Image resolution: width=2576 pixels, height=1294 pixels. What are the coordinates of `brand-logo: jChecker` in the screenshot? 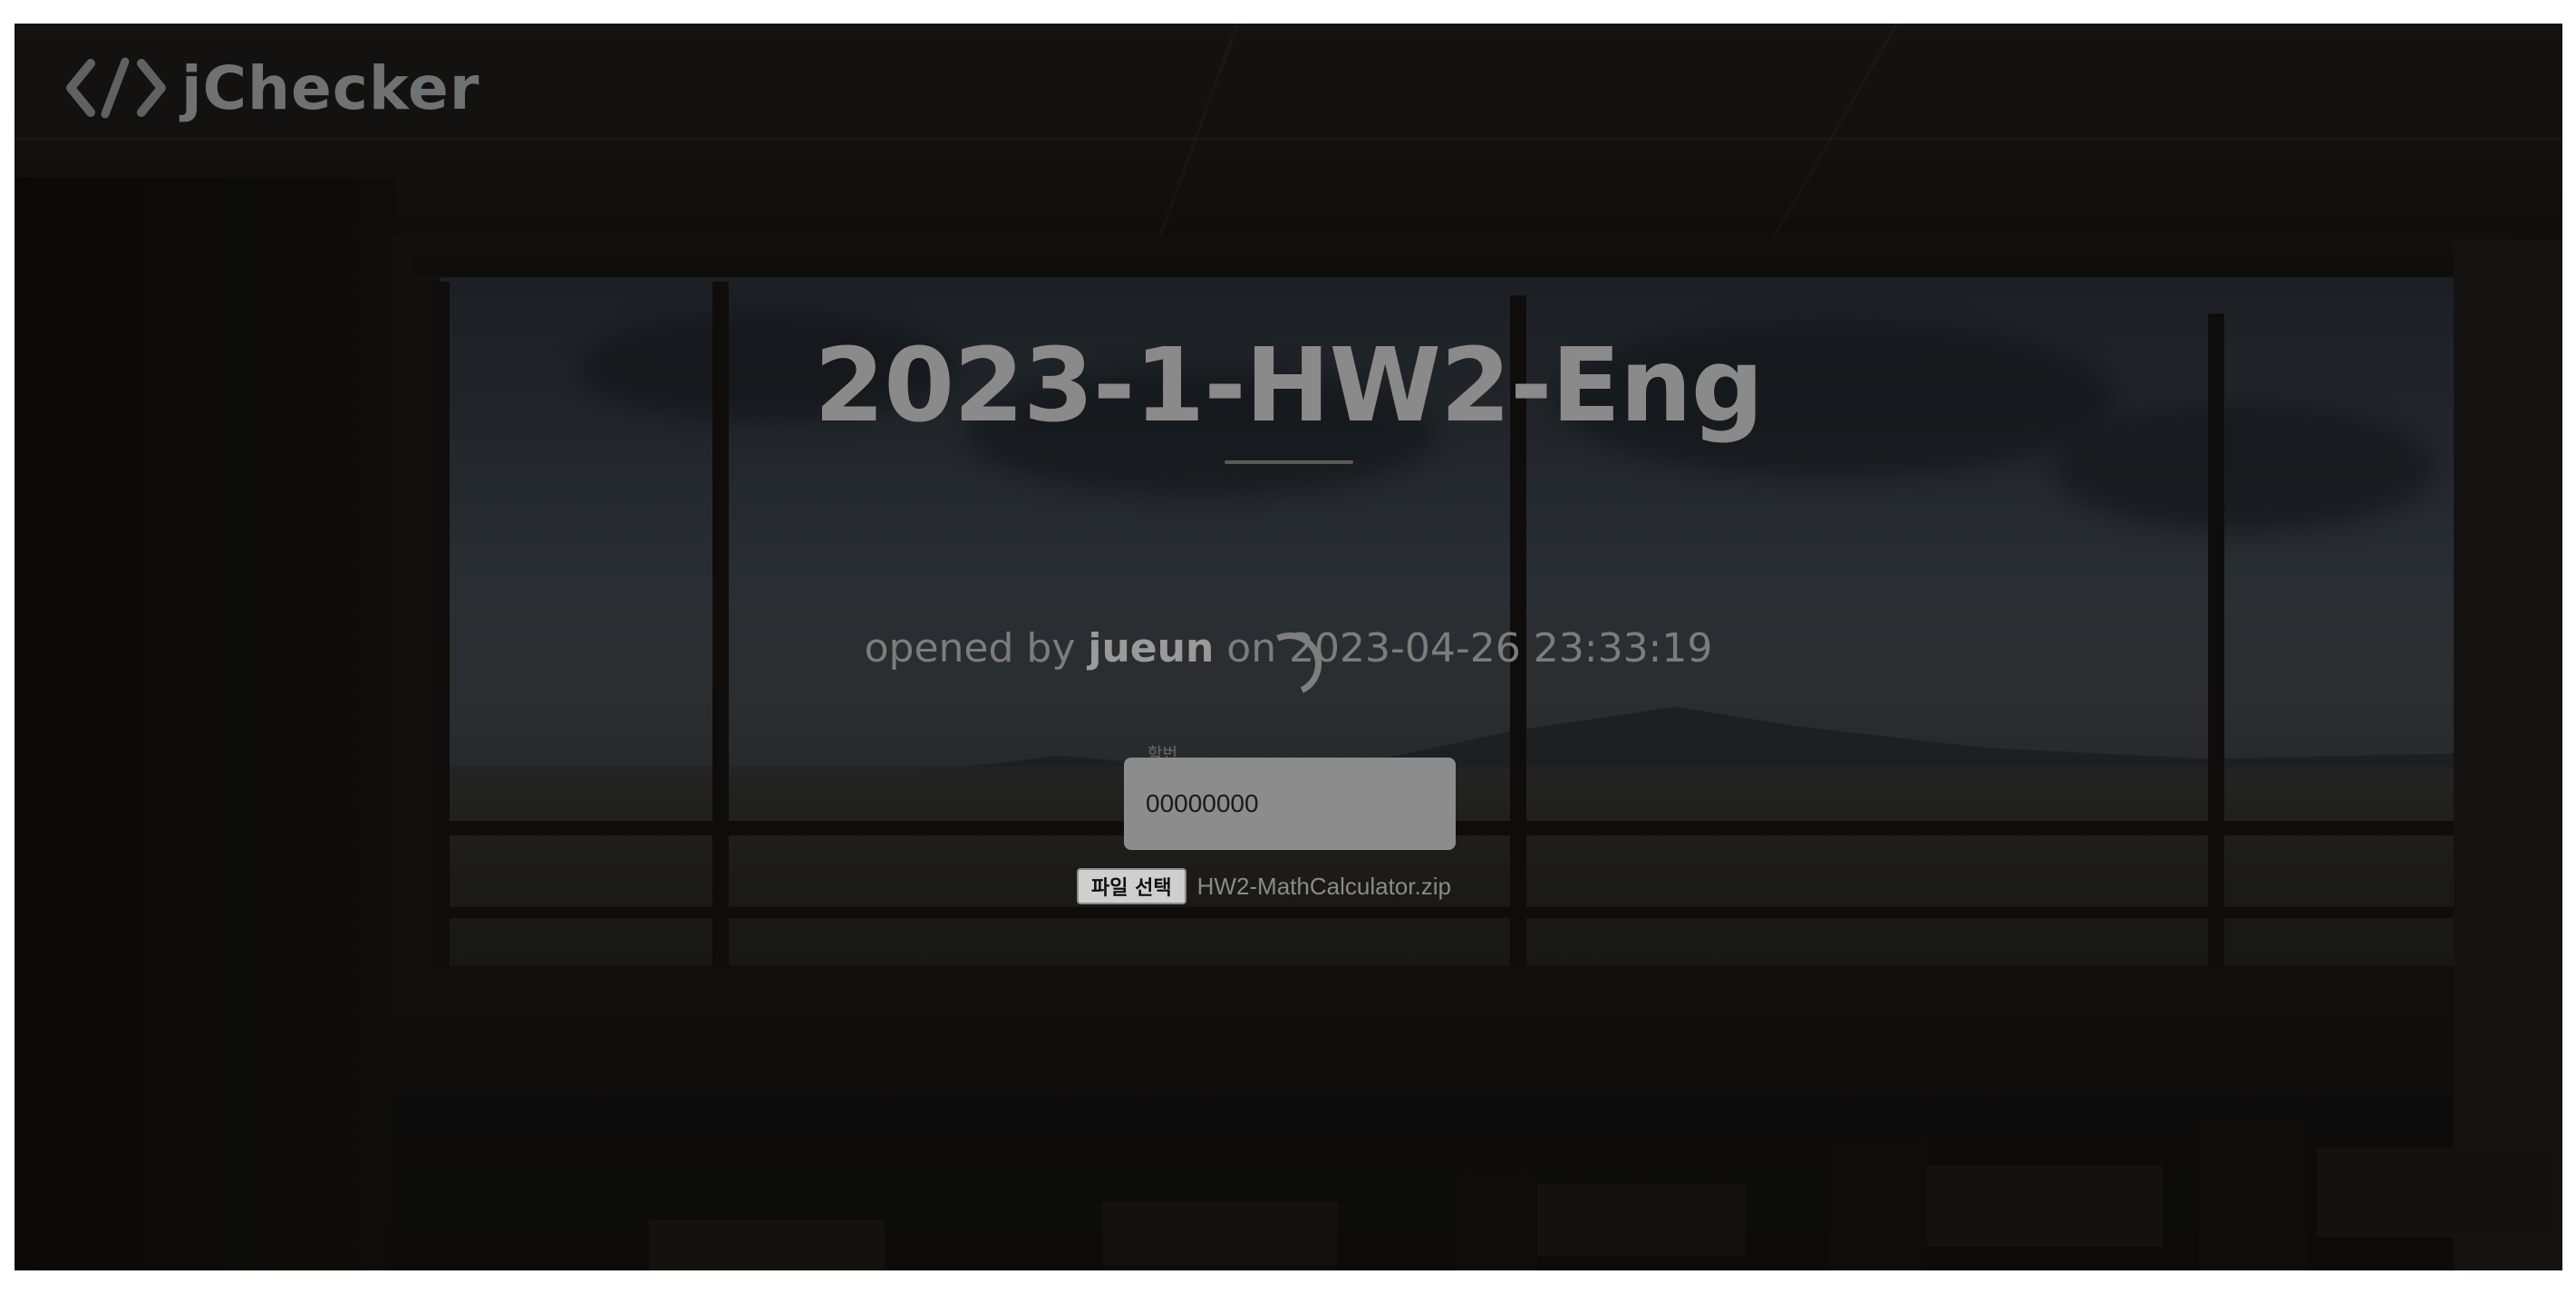 It's located at (272, 88).